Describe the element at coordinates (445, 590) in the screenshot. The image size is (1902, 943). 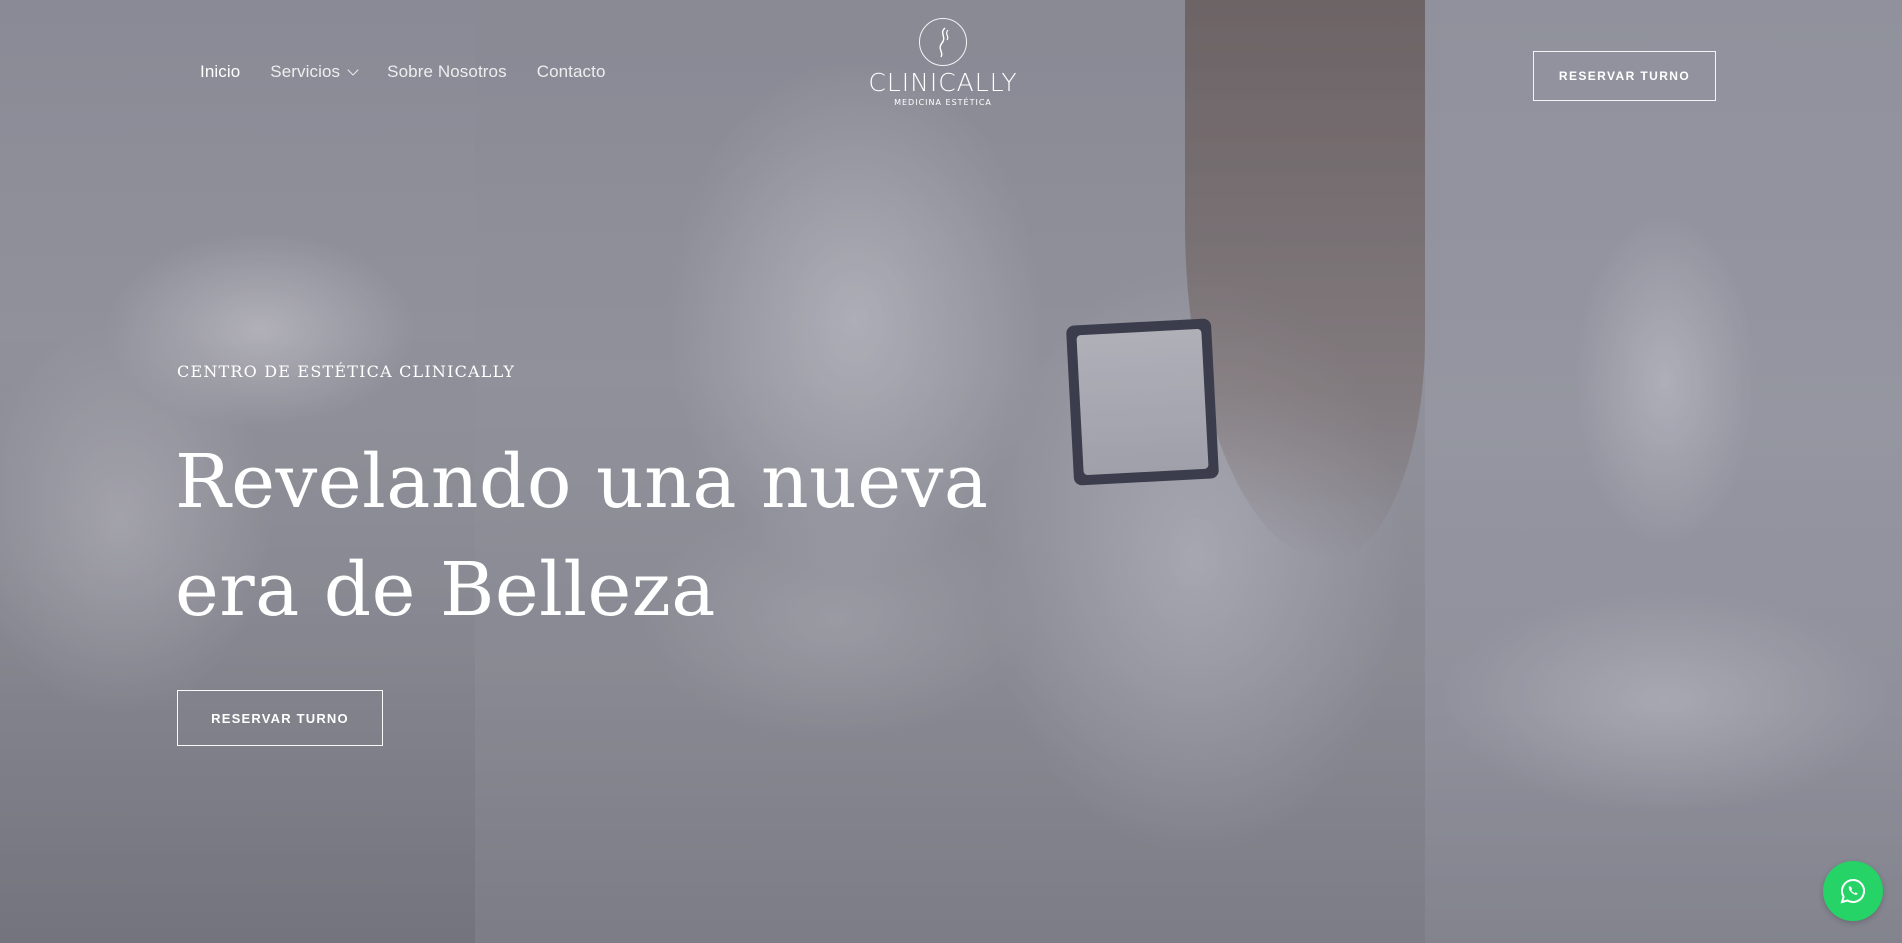
I see `hero-headline-line2: era de Belleza` at that location.